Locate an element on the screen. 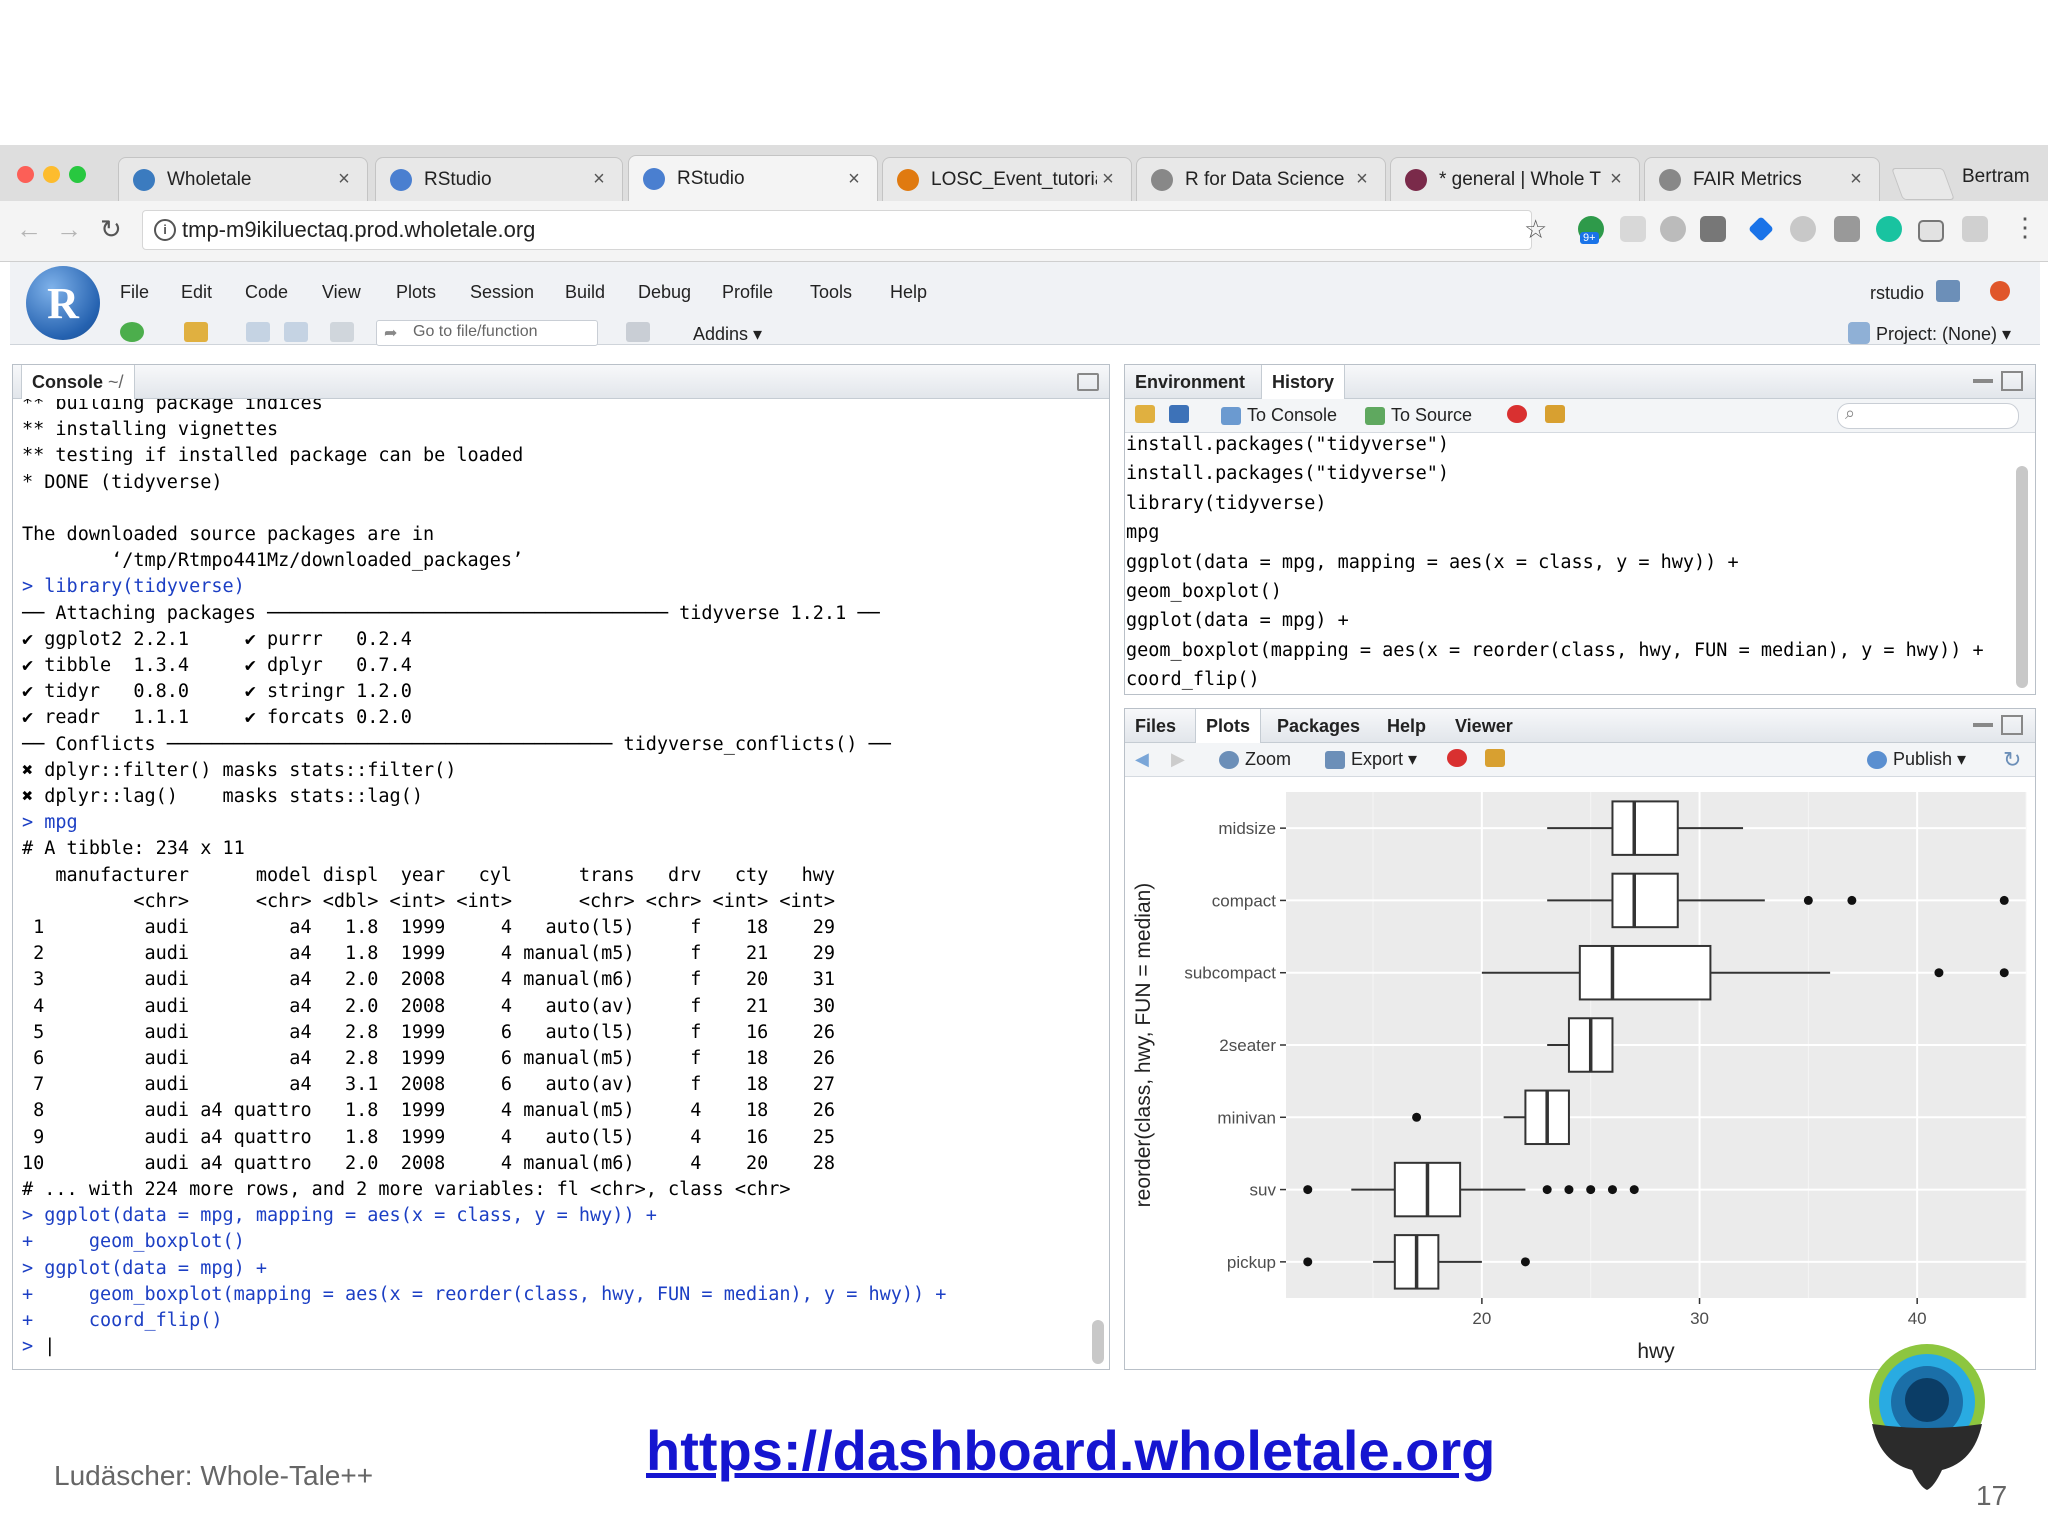 This screenshot has width=2048, height=1536. console-scrollbar is located at coordinates (1098, 1342).